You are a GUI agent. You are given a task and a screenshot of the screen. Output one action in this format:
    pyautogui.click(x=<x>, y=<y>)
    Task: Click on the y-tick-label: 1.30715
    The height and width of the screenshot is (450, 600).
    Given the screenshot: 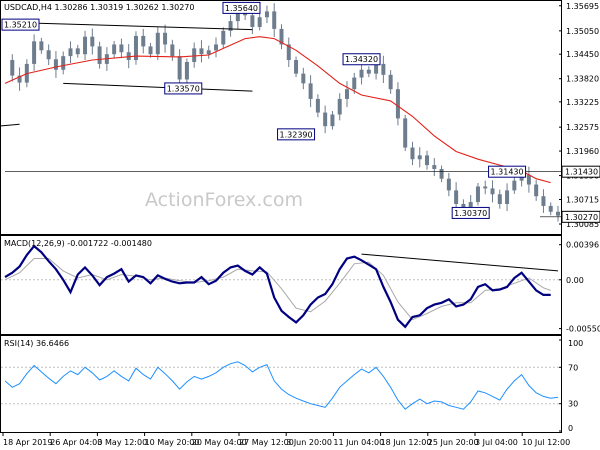 What is the action you would take?
    pyautogui.click(x=582, y=200)
    